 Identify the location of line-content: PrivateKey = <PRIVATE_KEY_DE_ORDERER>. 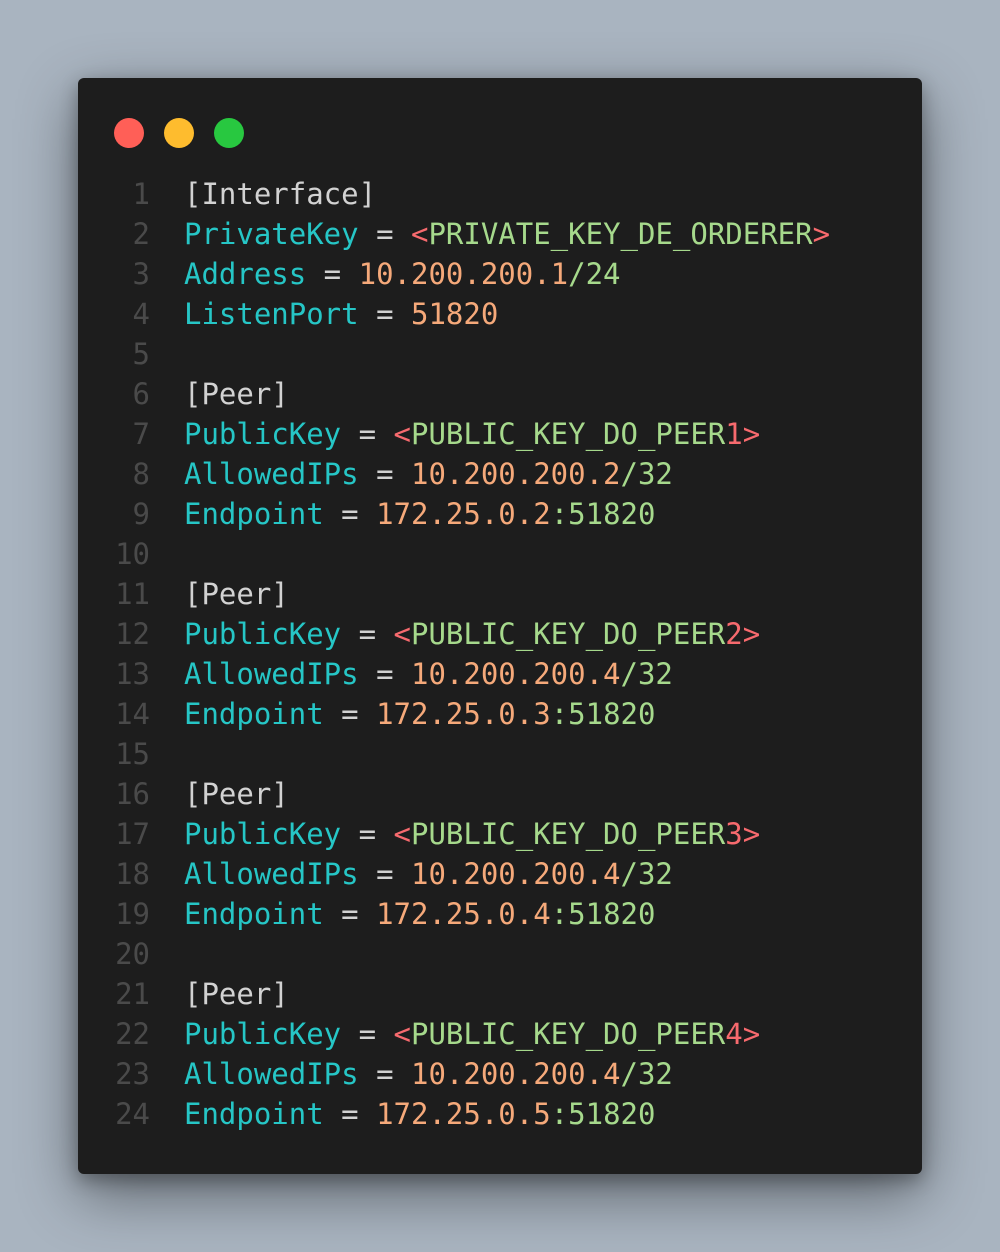
(507, 234).